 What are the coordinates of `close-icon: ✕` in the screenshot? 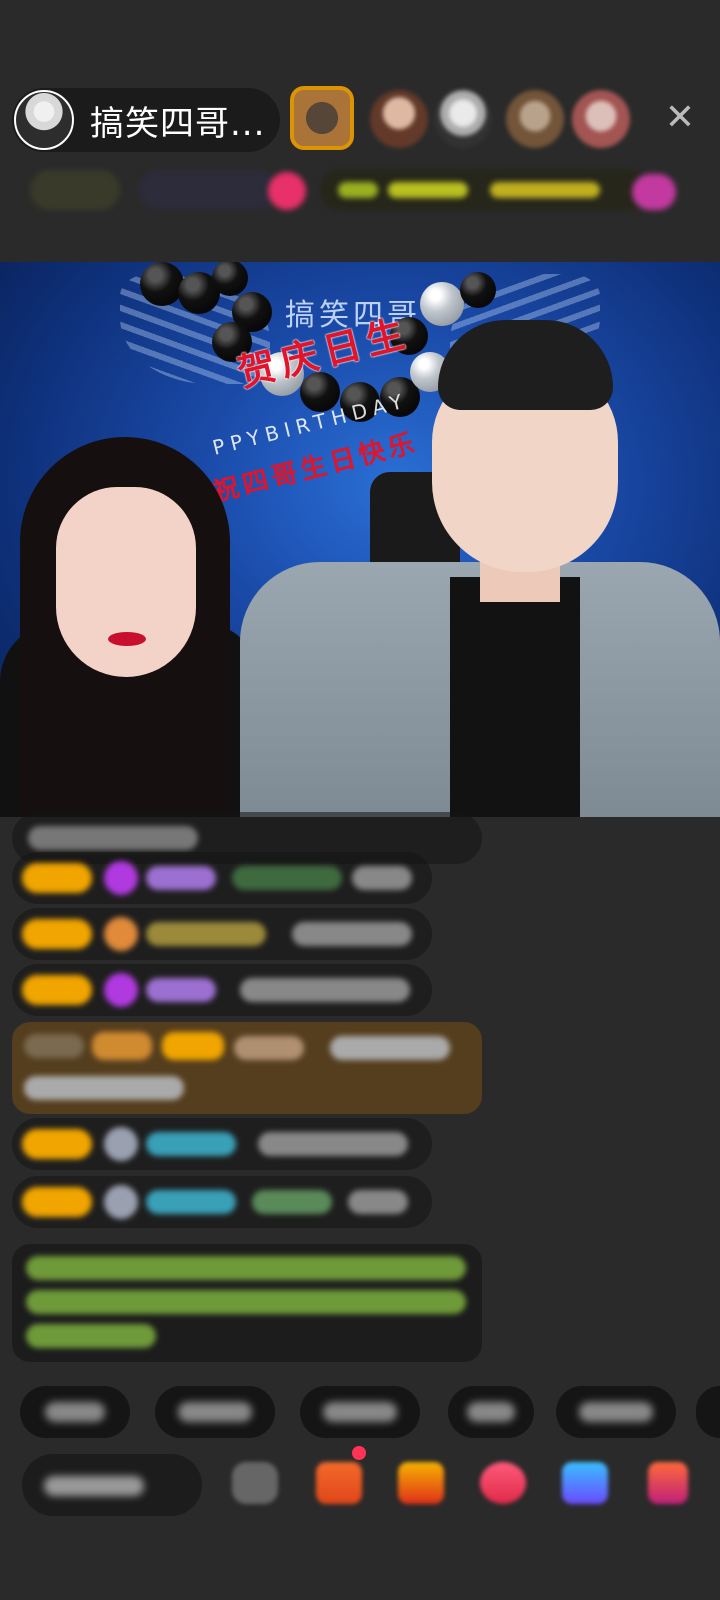 It's located at (680, 118).